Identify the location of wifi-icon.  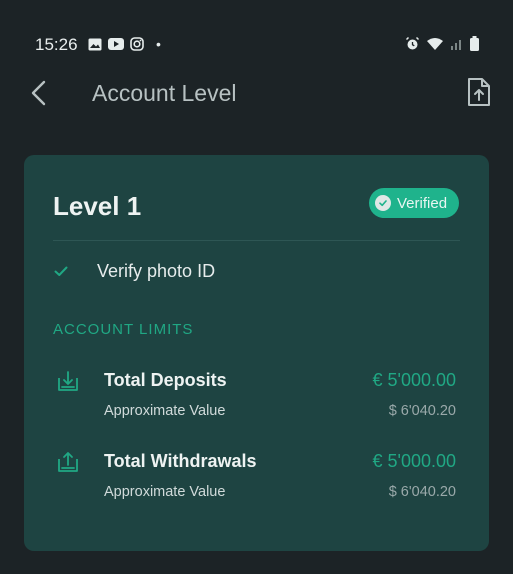
(435, 43).